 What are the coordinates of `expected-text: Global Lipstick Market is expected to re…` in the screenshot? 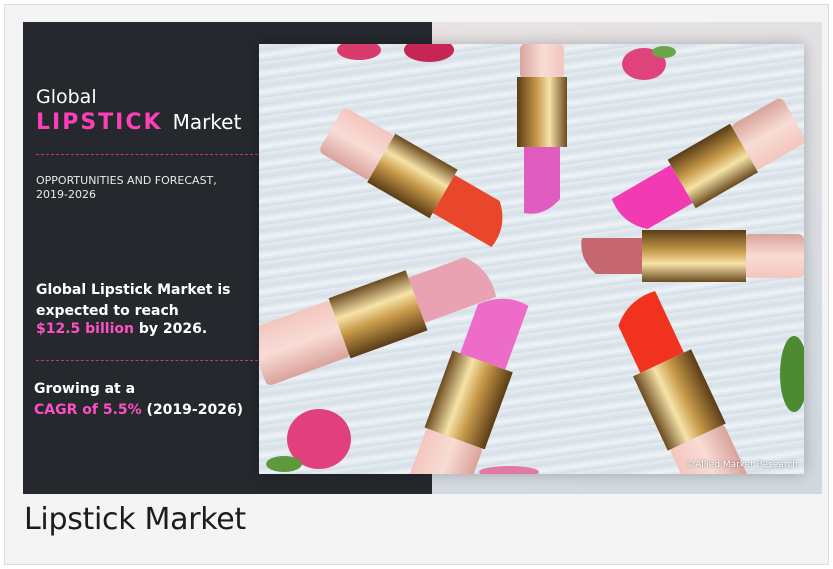 It's located at (133, 300).